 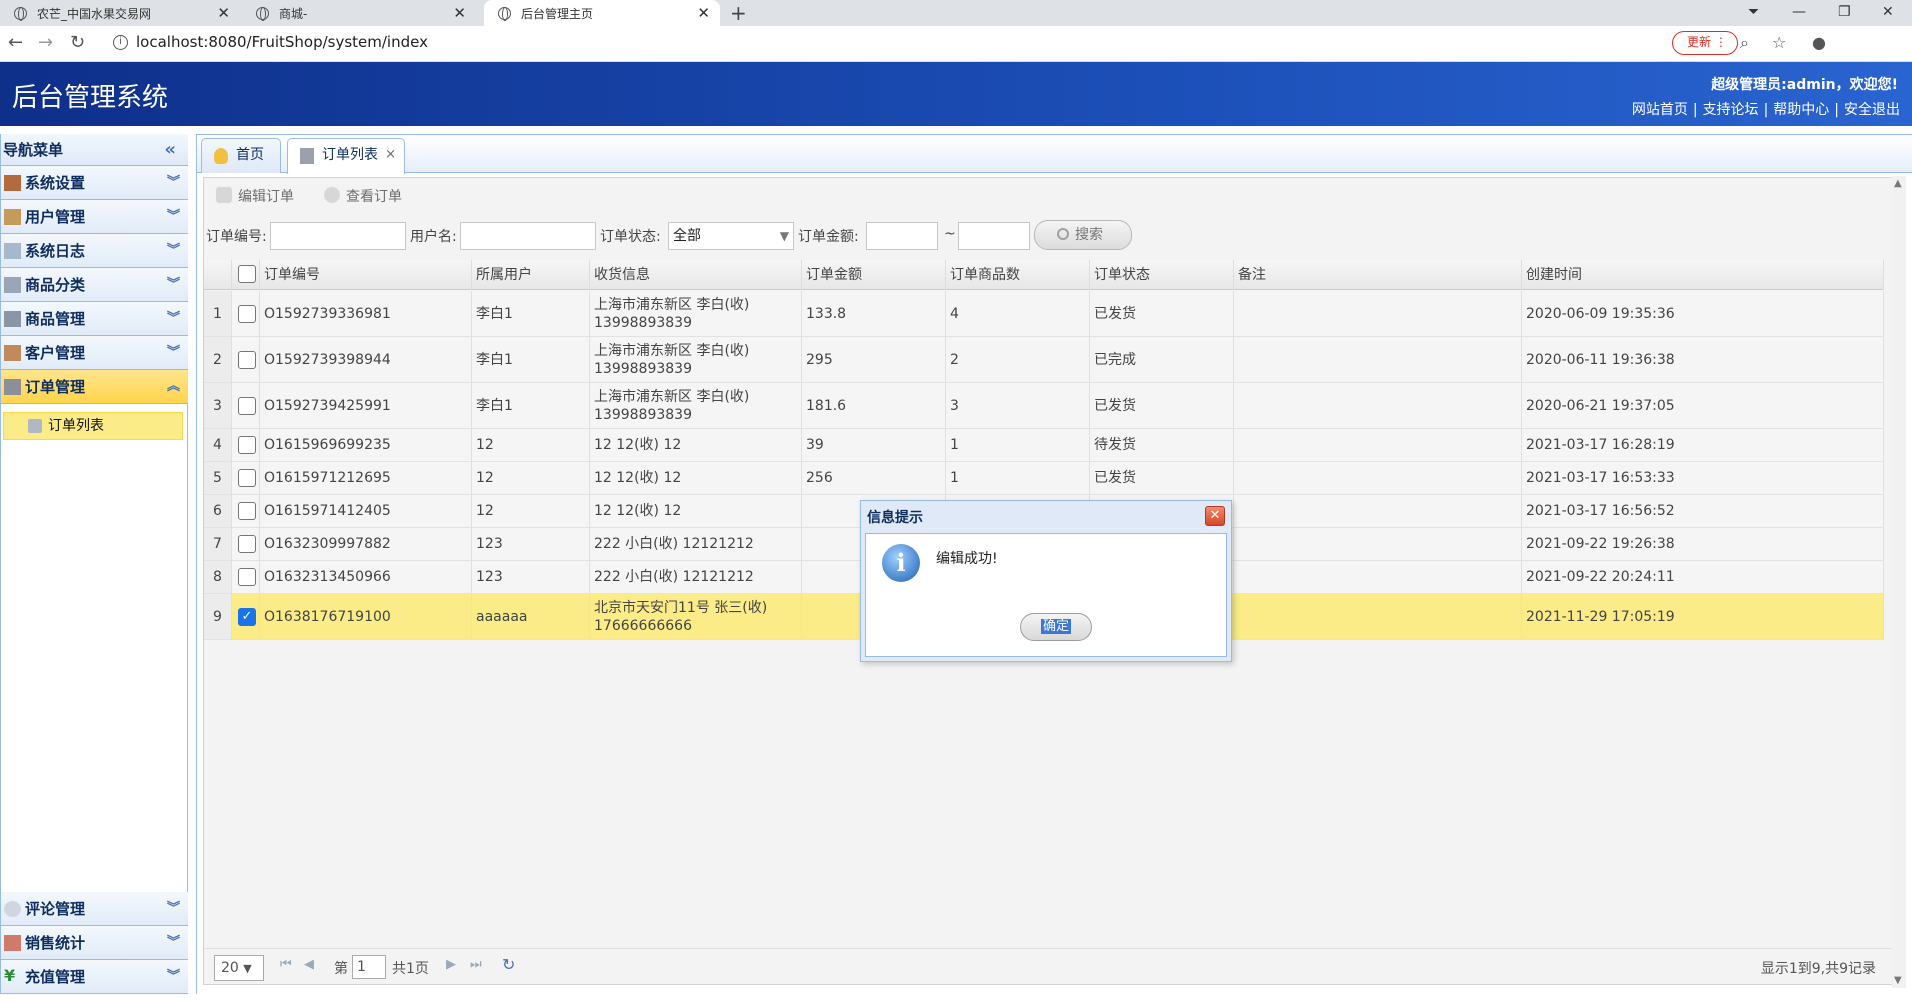 I want to click on vertical-scrollbar: ▲ ▼, so click(x=1899, y=582).